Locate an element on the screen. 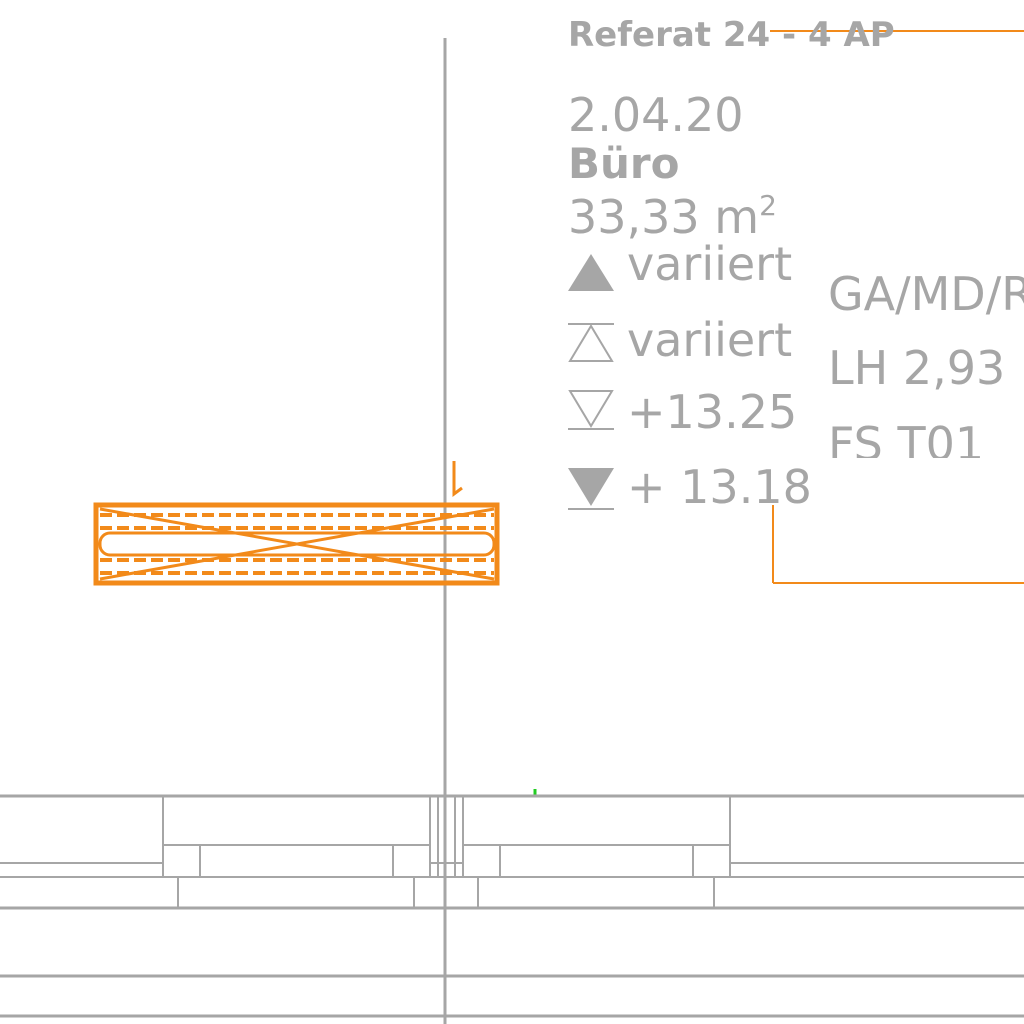 Image resolution: width=1024 pixels, height=1024 pixels. level-value-3: +13.25 is located at coordinates (712, 412).